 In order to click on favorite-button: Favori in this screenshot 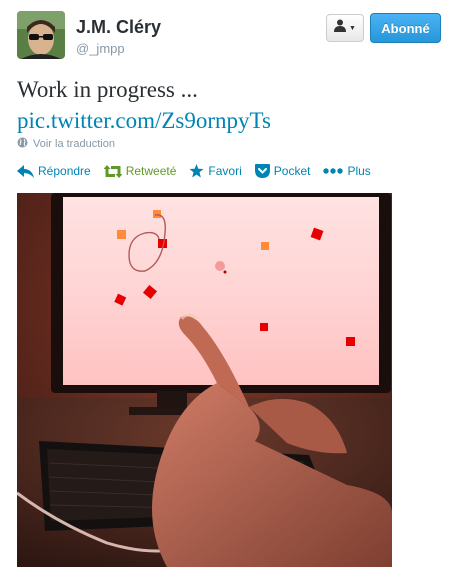, I will do `click(215, 171)`.